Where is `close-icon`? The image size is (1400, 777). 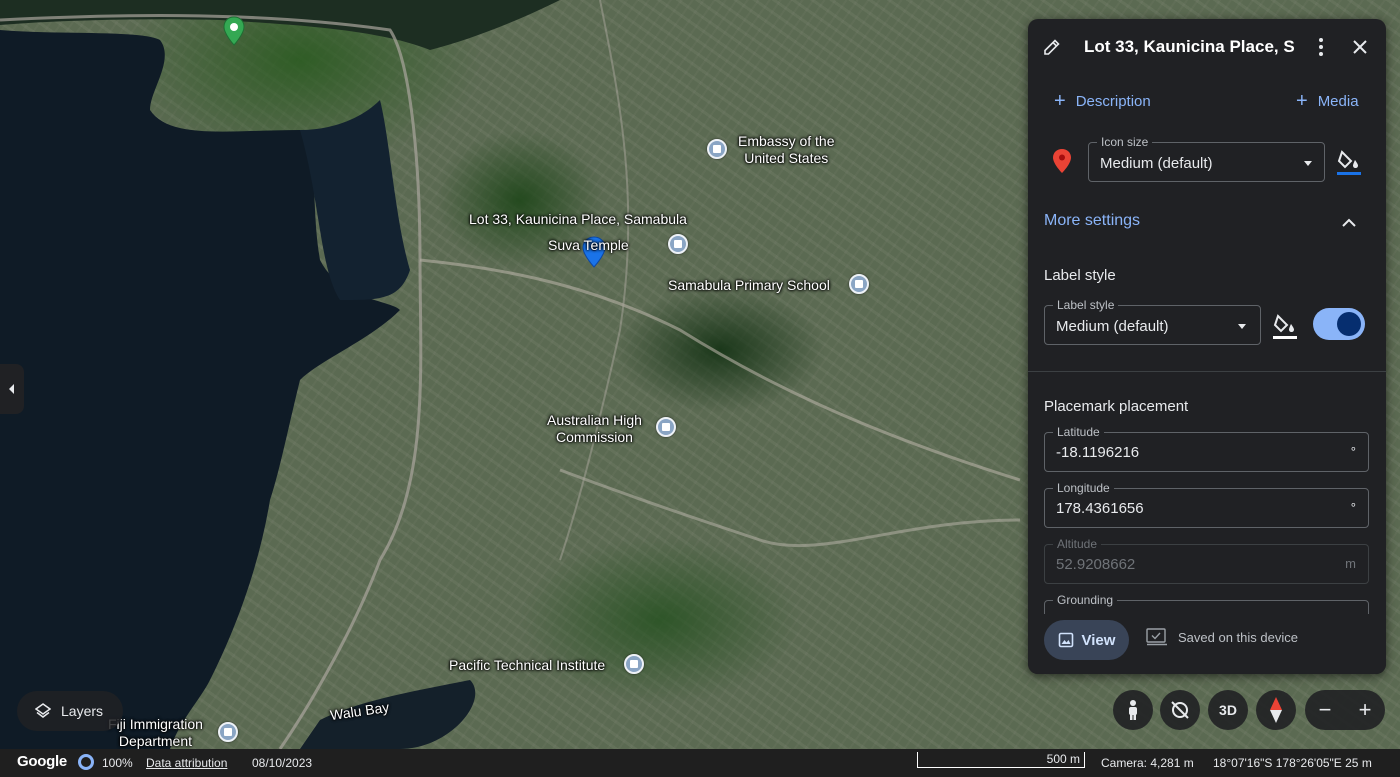 close-icon is located at coordinates (1360, 47).